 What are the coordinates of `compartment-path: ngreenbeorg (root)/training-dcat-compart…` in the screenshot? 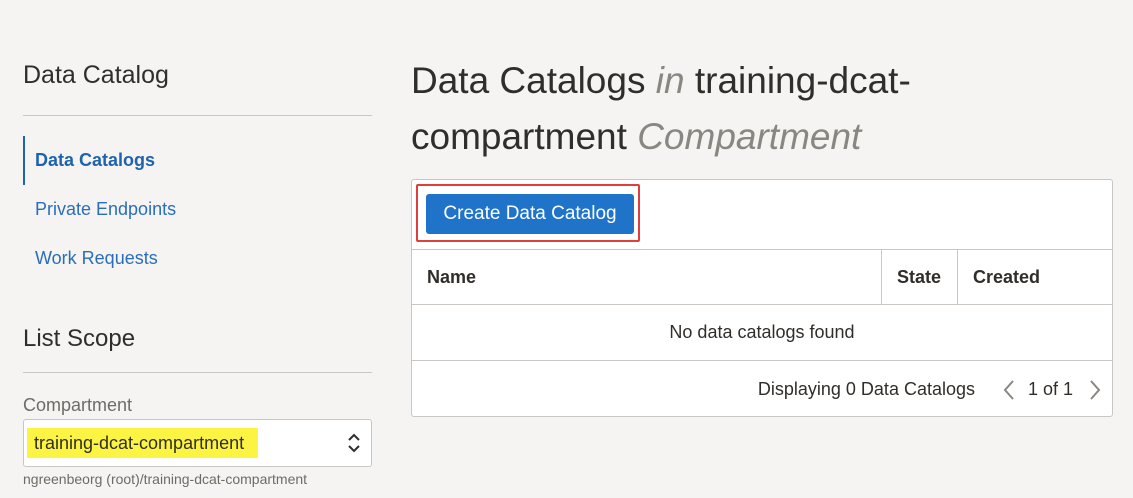 It's located at (165, 479).